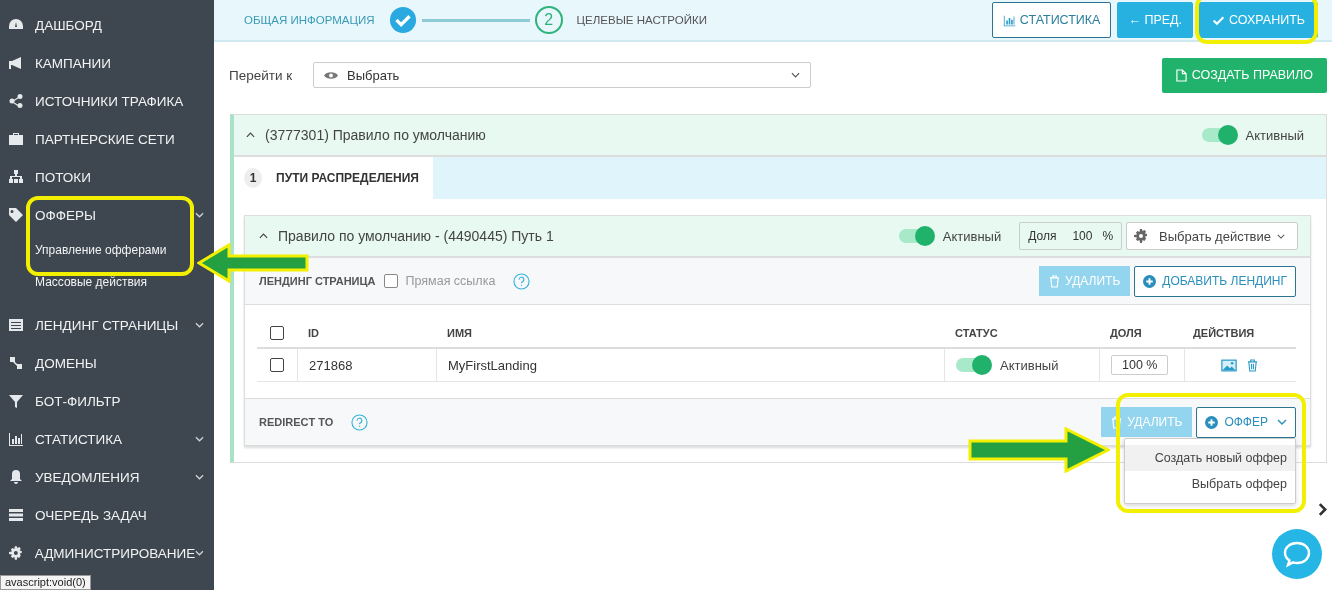  What do you see at coordinates (333, 178) in the screenshot?
I see `tab: 1 ПУТИ РАСПРЕДЕЛЕНИЯ` at bounding box center [333, 178].